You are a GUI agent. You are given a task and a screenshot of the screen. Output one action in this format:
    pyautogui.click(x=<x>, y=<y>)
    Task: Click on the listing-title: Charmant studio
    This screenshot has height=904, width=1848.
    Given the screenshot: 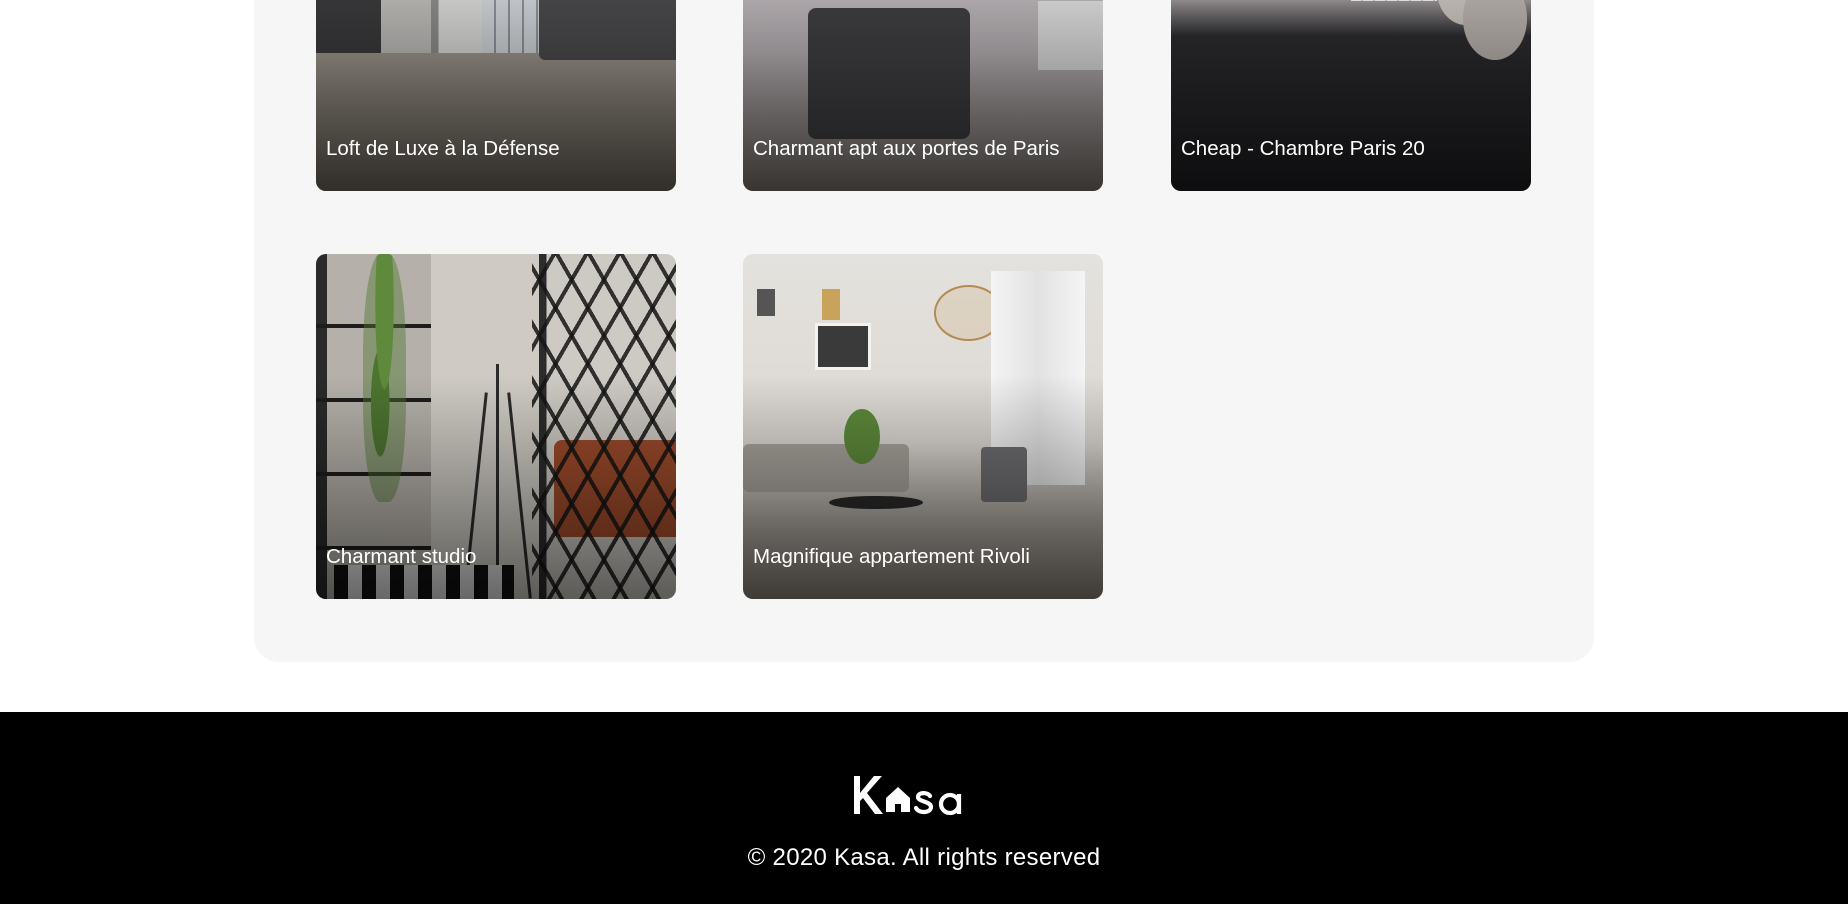 What is the action you would take?
    pyautogui.click(x=401, y=556)
    